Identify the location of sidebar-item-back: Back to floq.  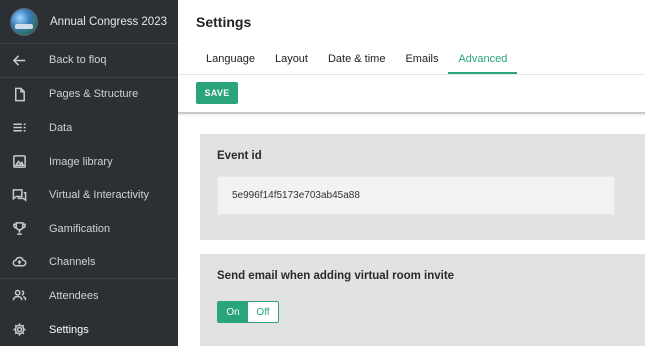
(89, 61).